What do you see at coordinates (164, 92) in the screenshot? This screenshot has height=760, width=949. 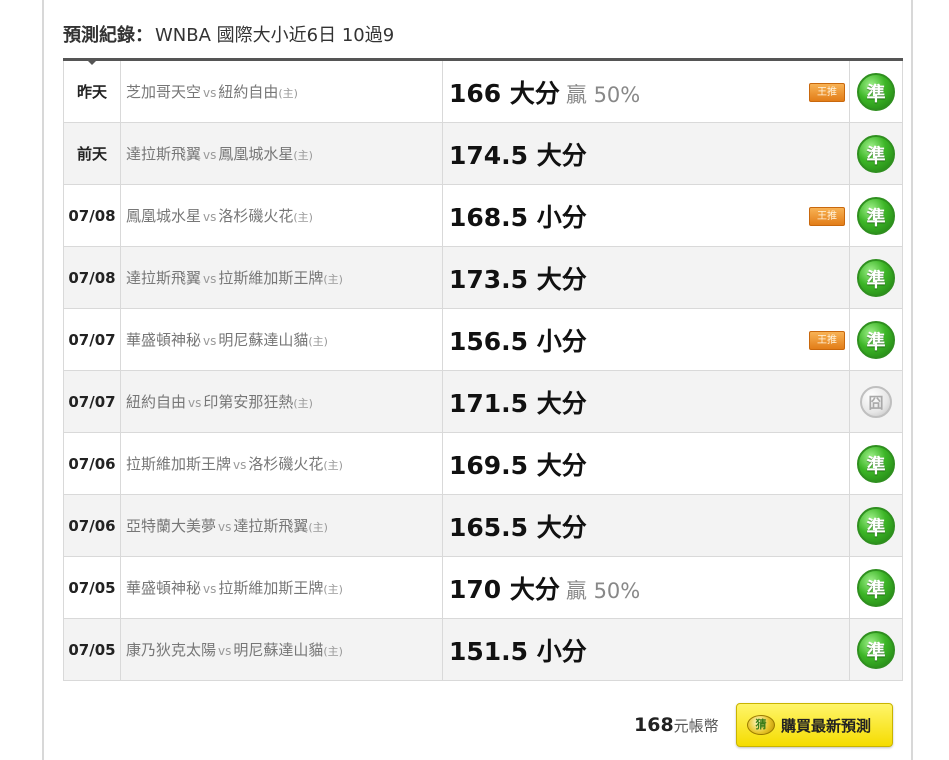 I see `away-team: 芝加哥天空` at bounding box center [164, 92].